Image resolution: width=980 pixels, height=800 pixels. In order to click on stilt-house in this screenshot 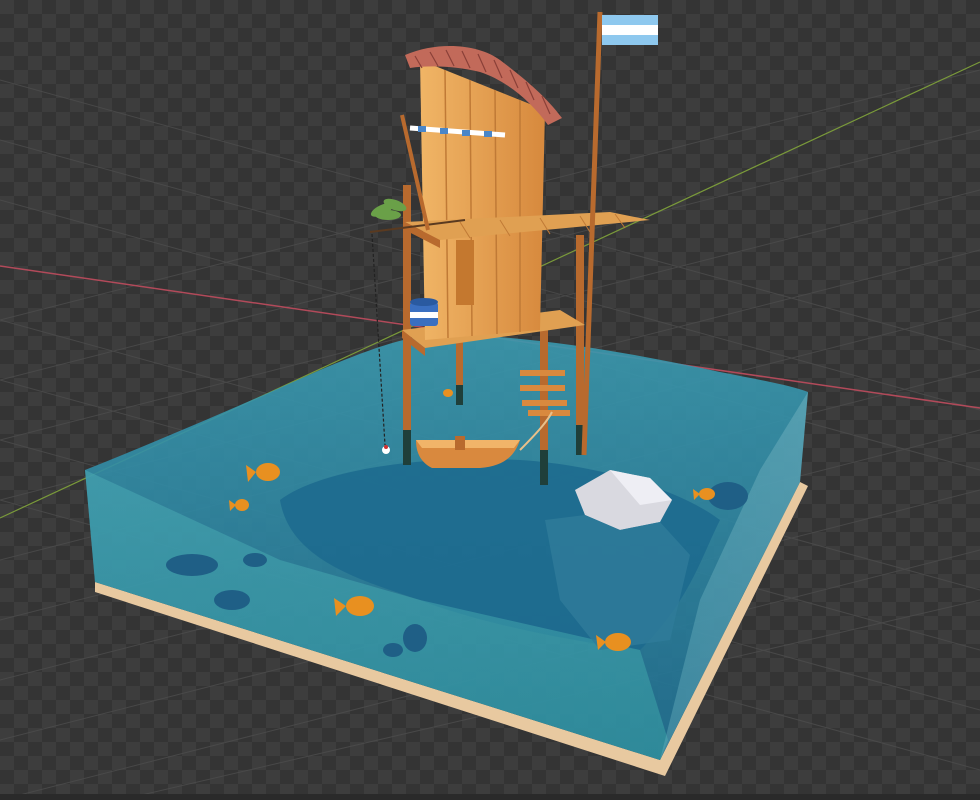, I will do `click(482, 200)`.